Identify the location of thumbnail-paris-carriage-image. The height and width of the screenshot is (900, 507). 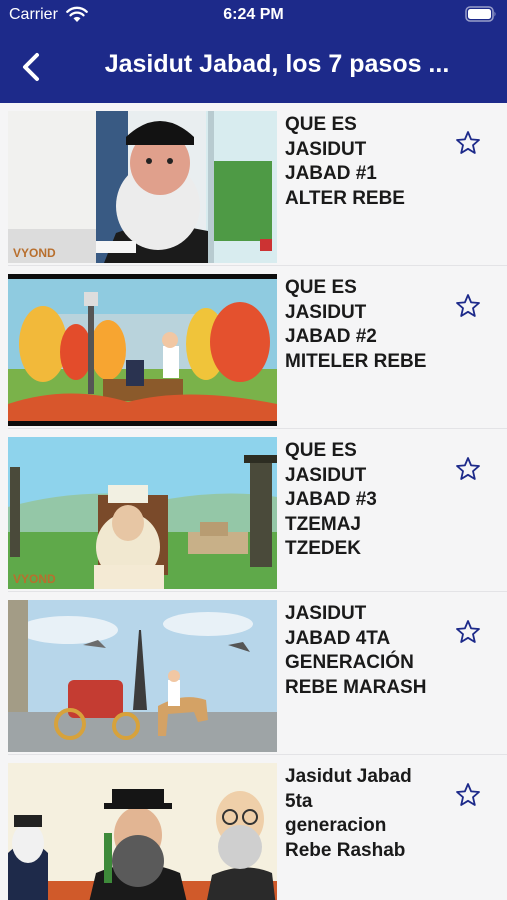
(142, 676).